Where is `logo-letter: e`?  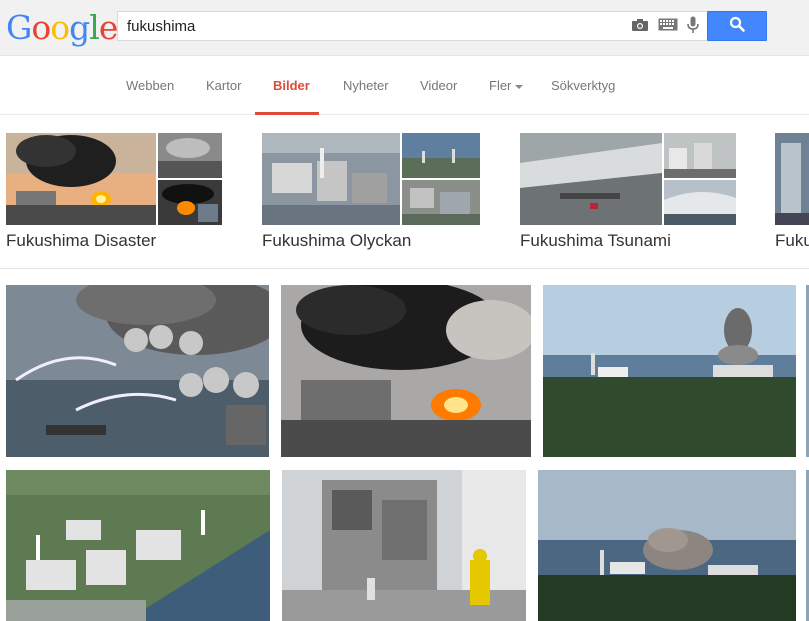 logo-letter: e is located at coordinates (108, 27).